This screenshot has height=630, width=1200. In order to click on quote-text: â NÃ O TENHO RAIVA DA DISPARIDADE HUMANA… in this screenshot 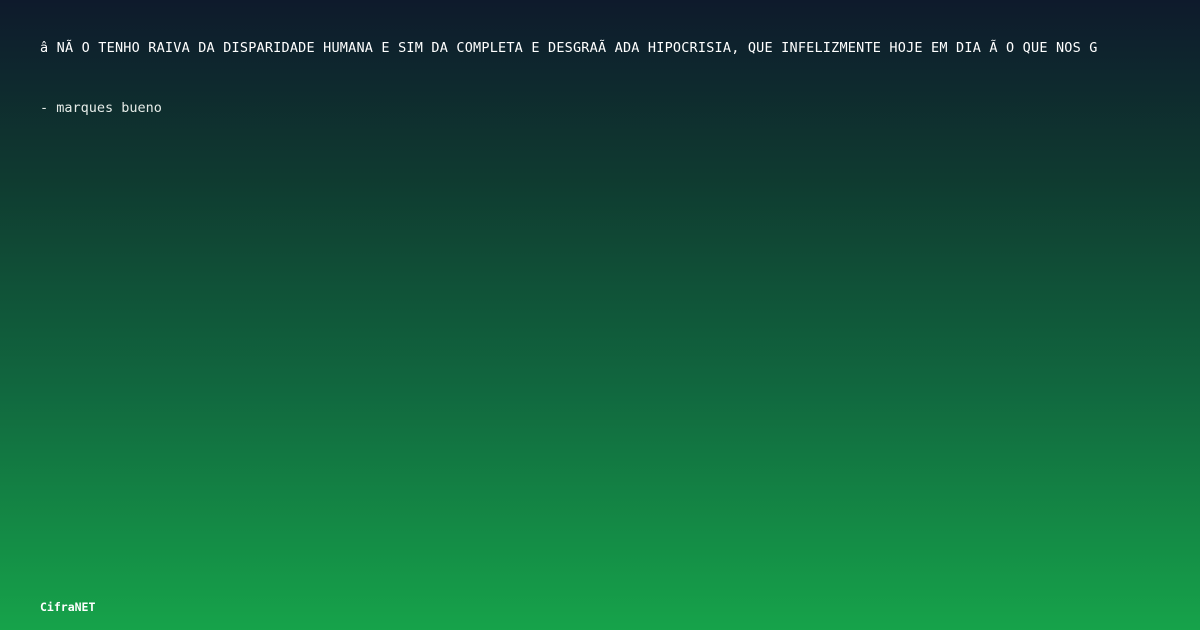, I will do `click(569, 48)`.